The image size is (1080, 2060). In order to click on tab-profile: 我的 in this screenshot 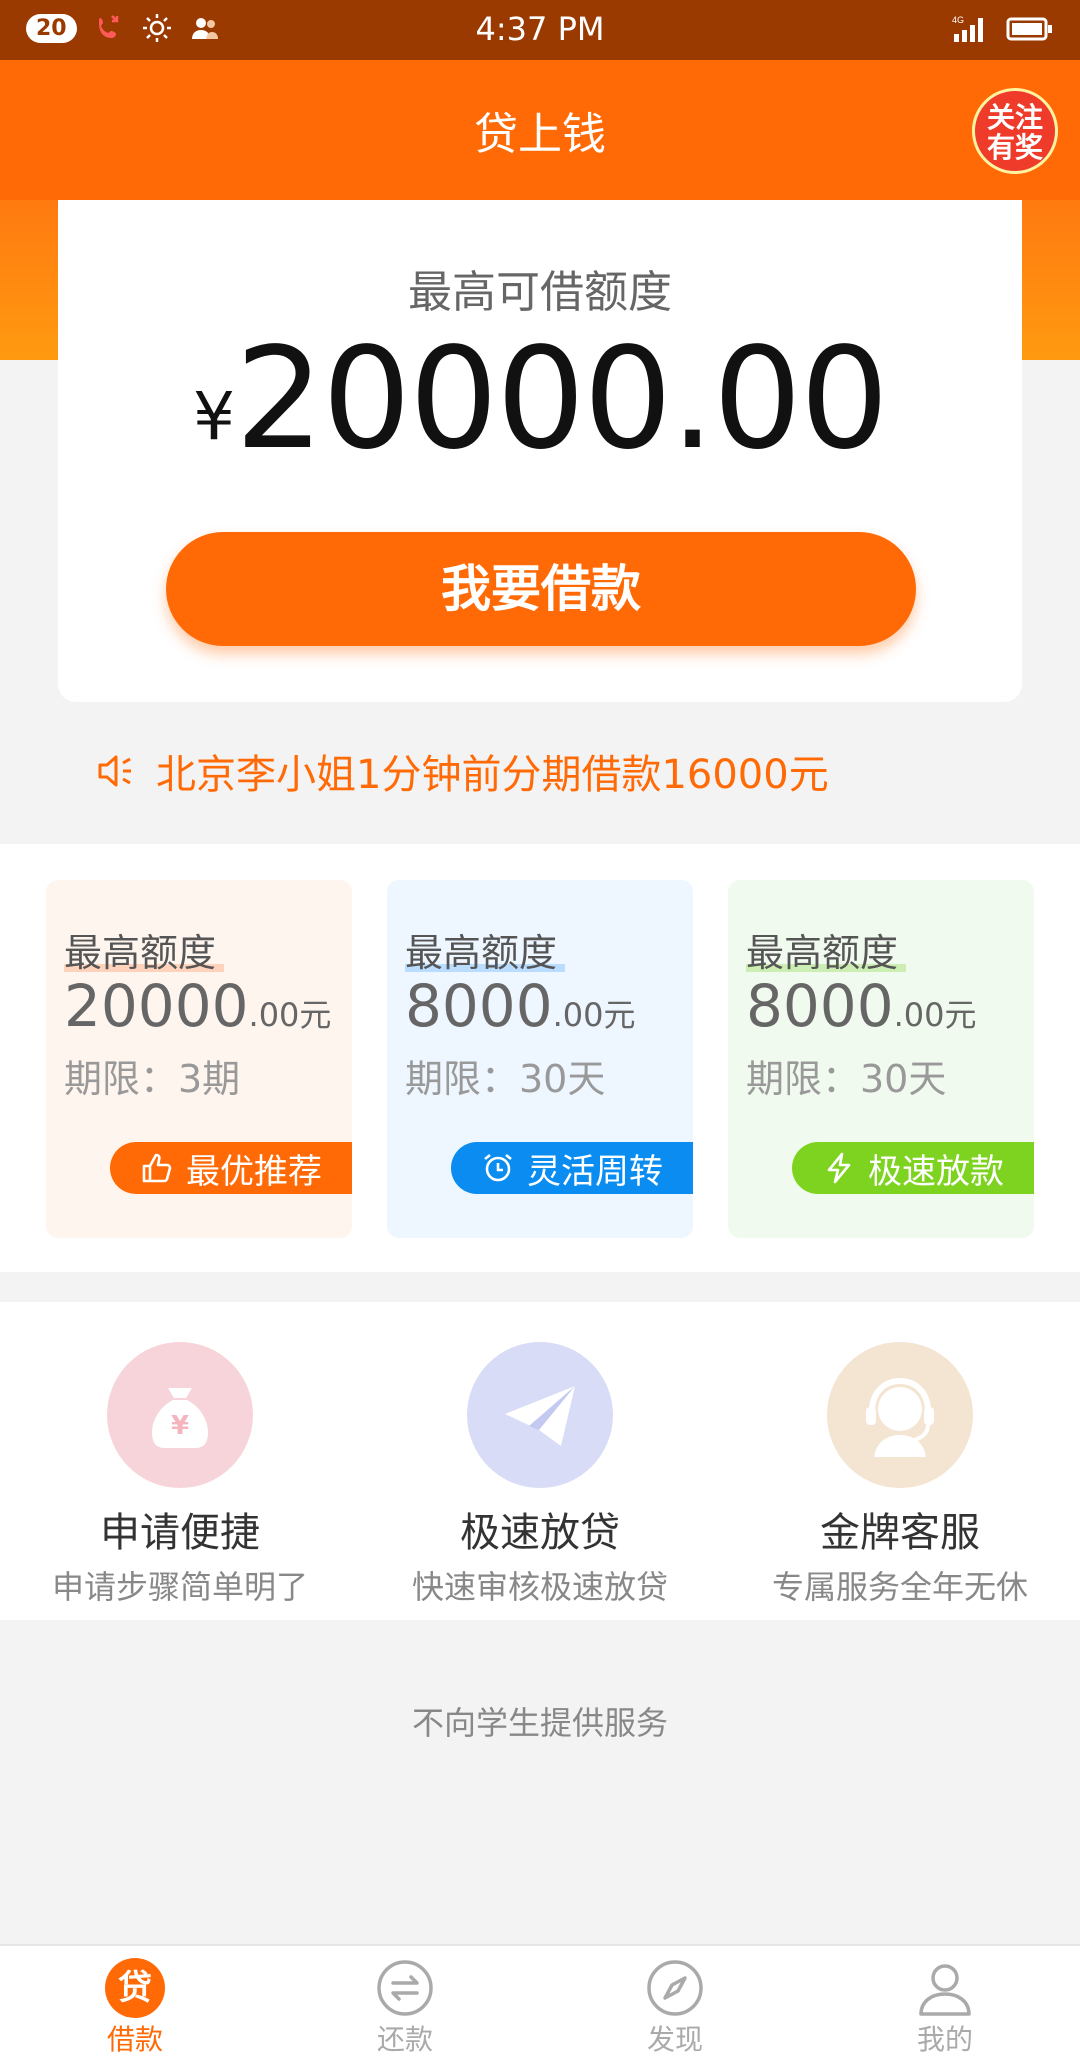, I will do `click(945, 2008)`.